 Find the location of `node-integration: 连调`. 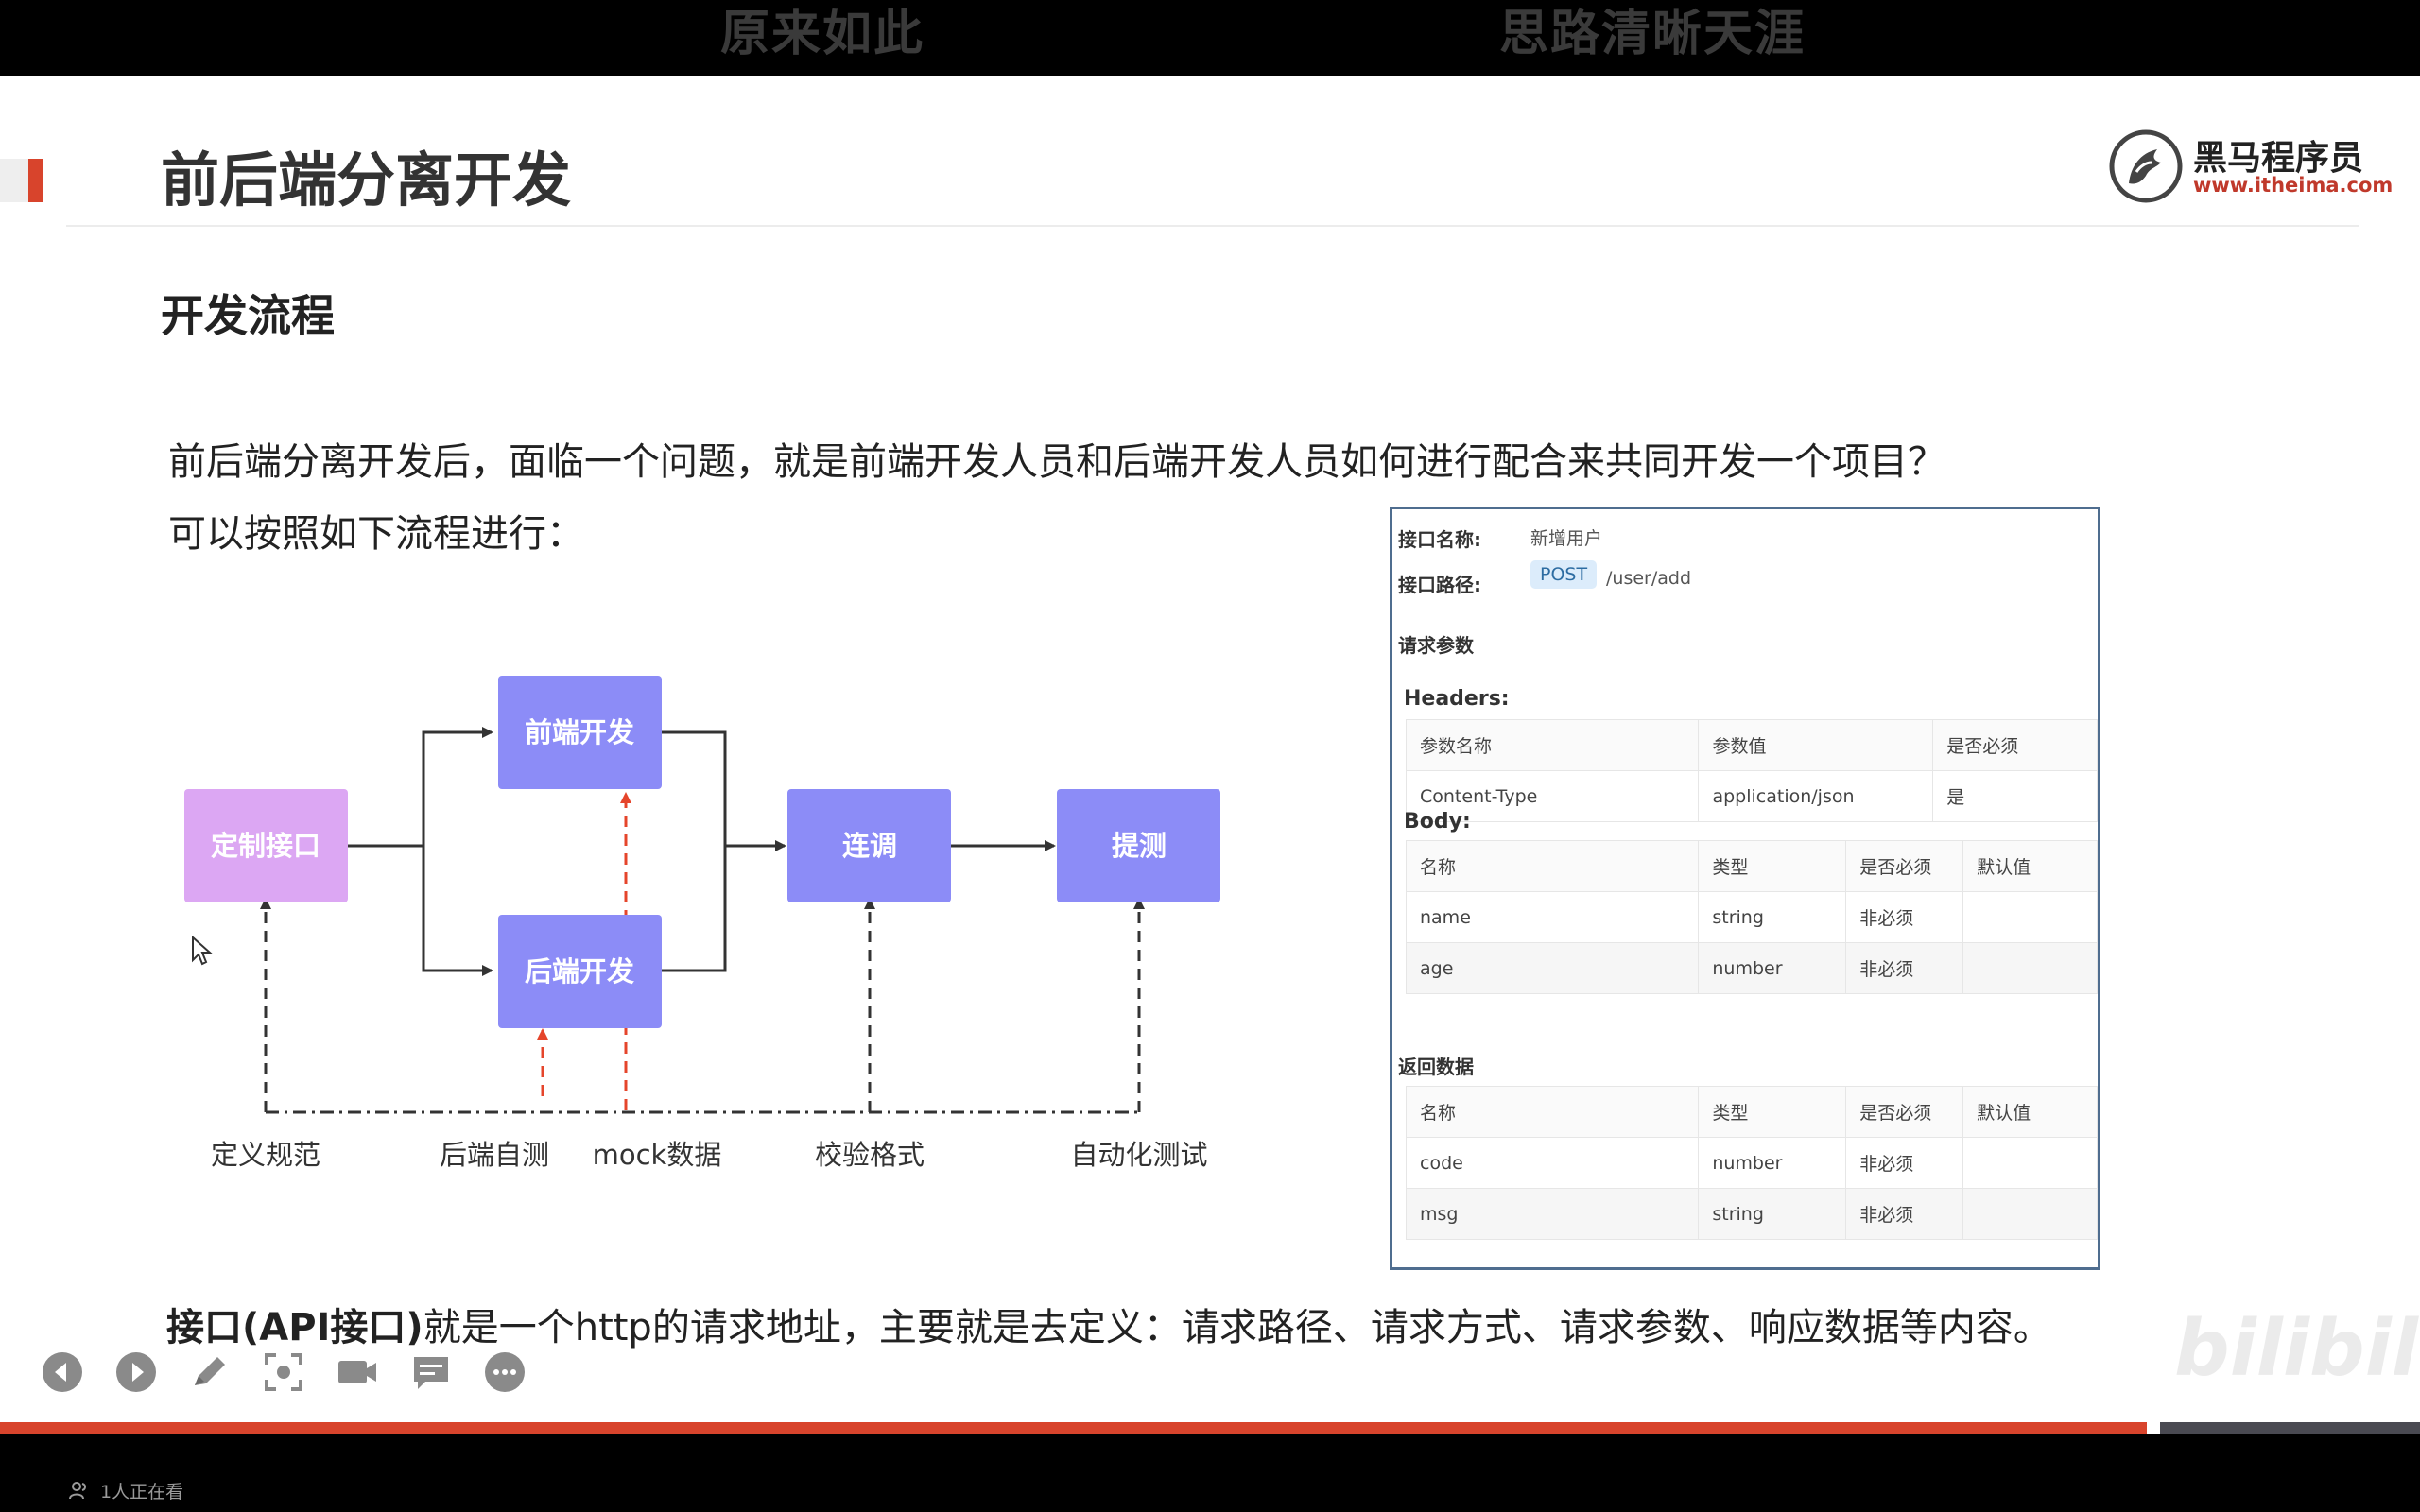

node-integration: 连调 is located at coordinates (869, 845).